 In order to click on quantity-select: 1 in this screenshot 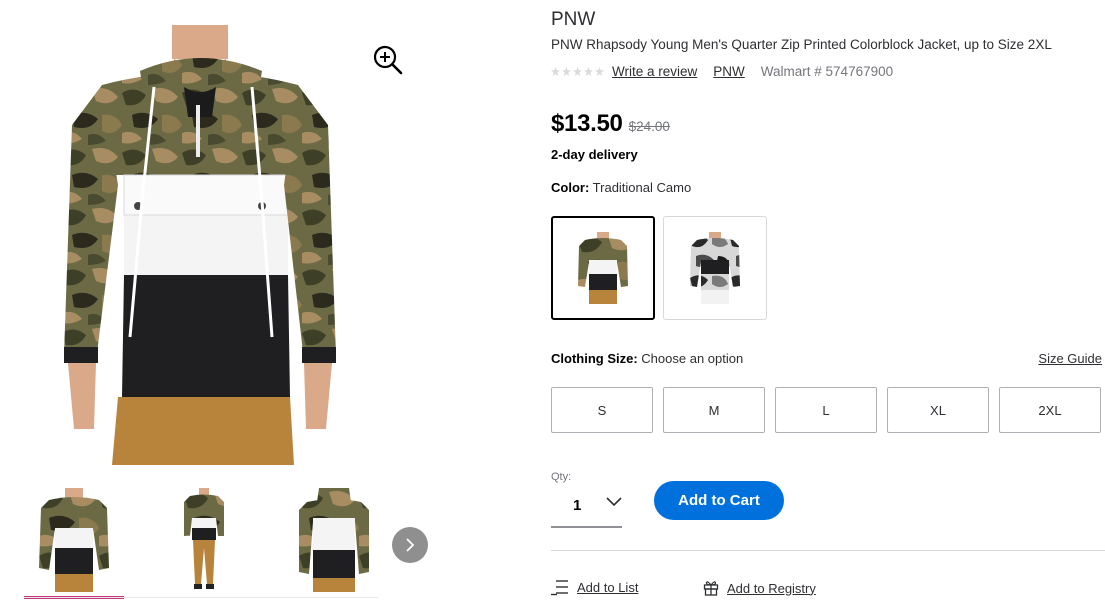, I will do `click(586, 506)`.